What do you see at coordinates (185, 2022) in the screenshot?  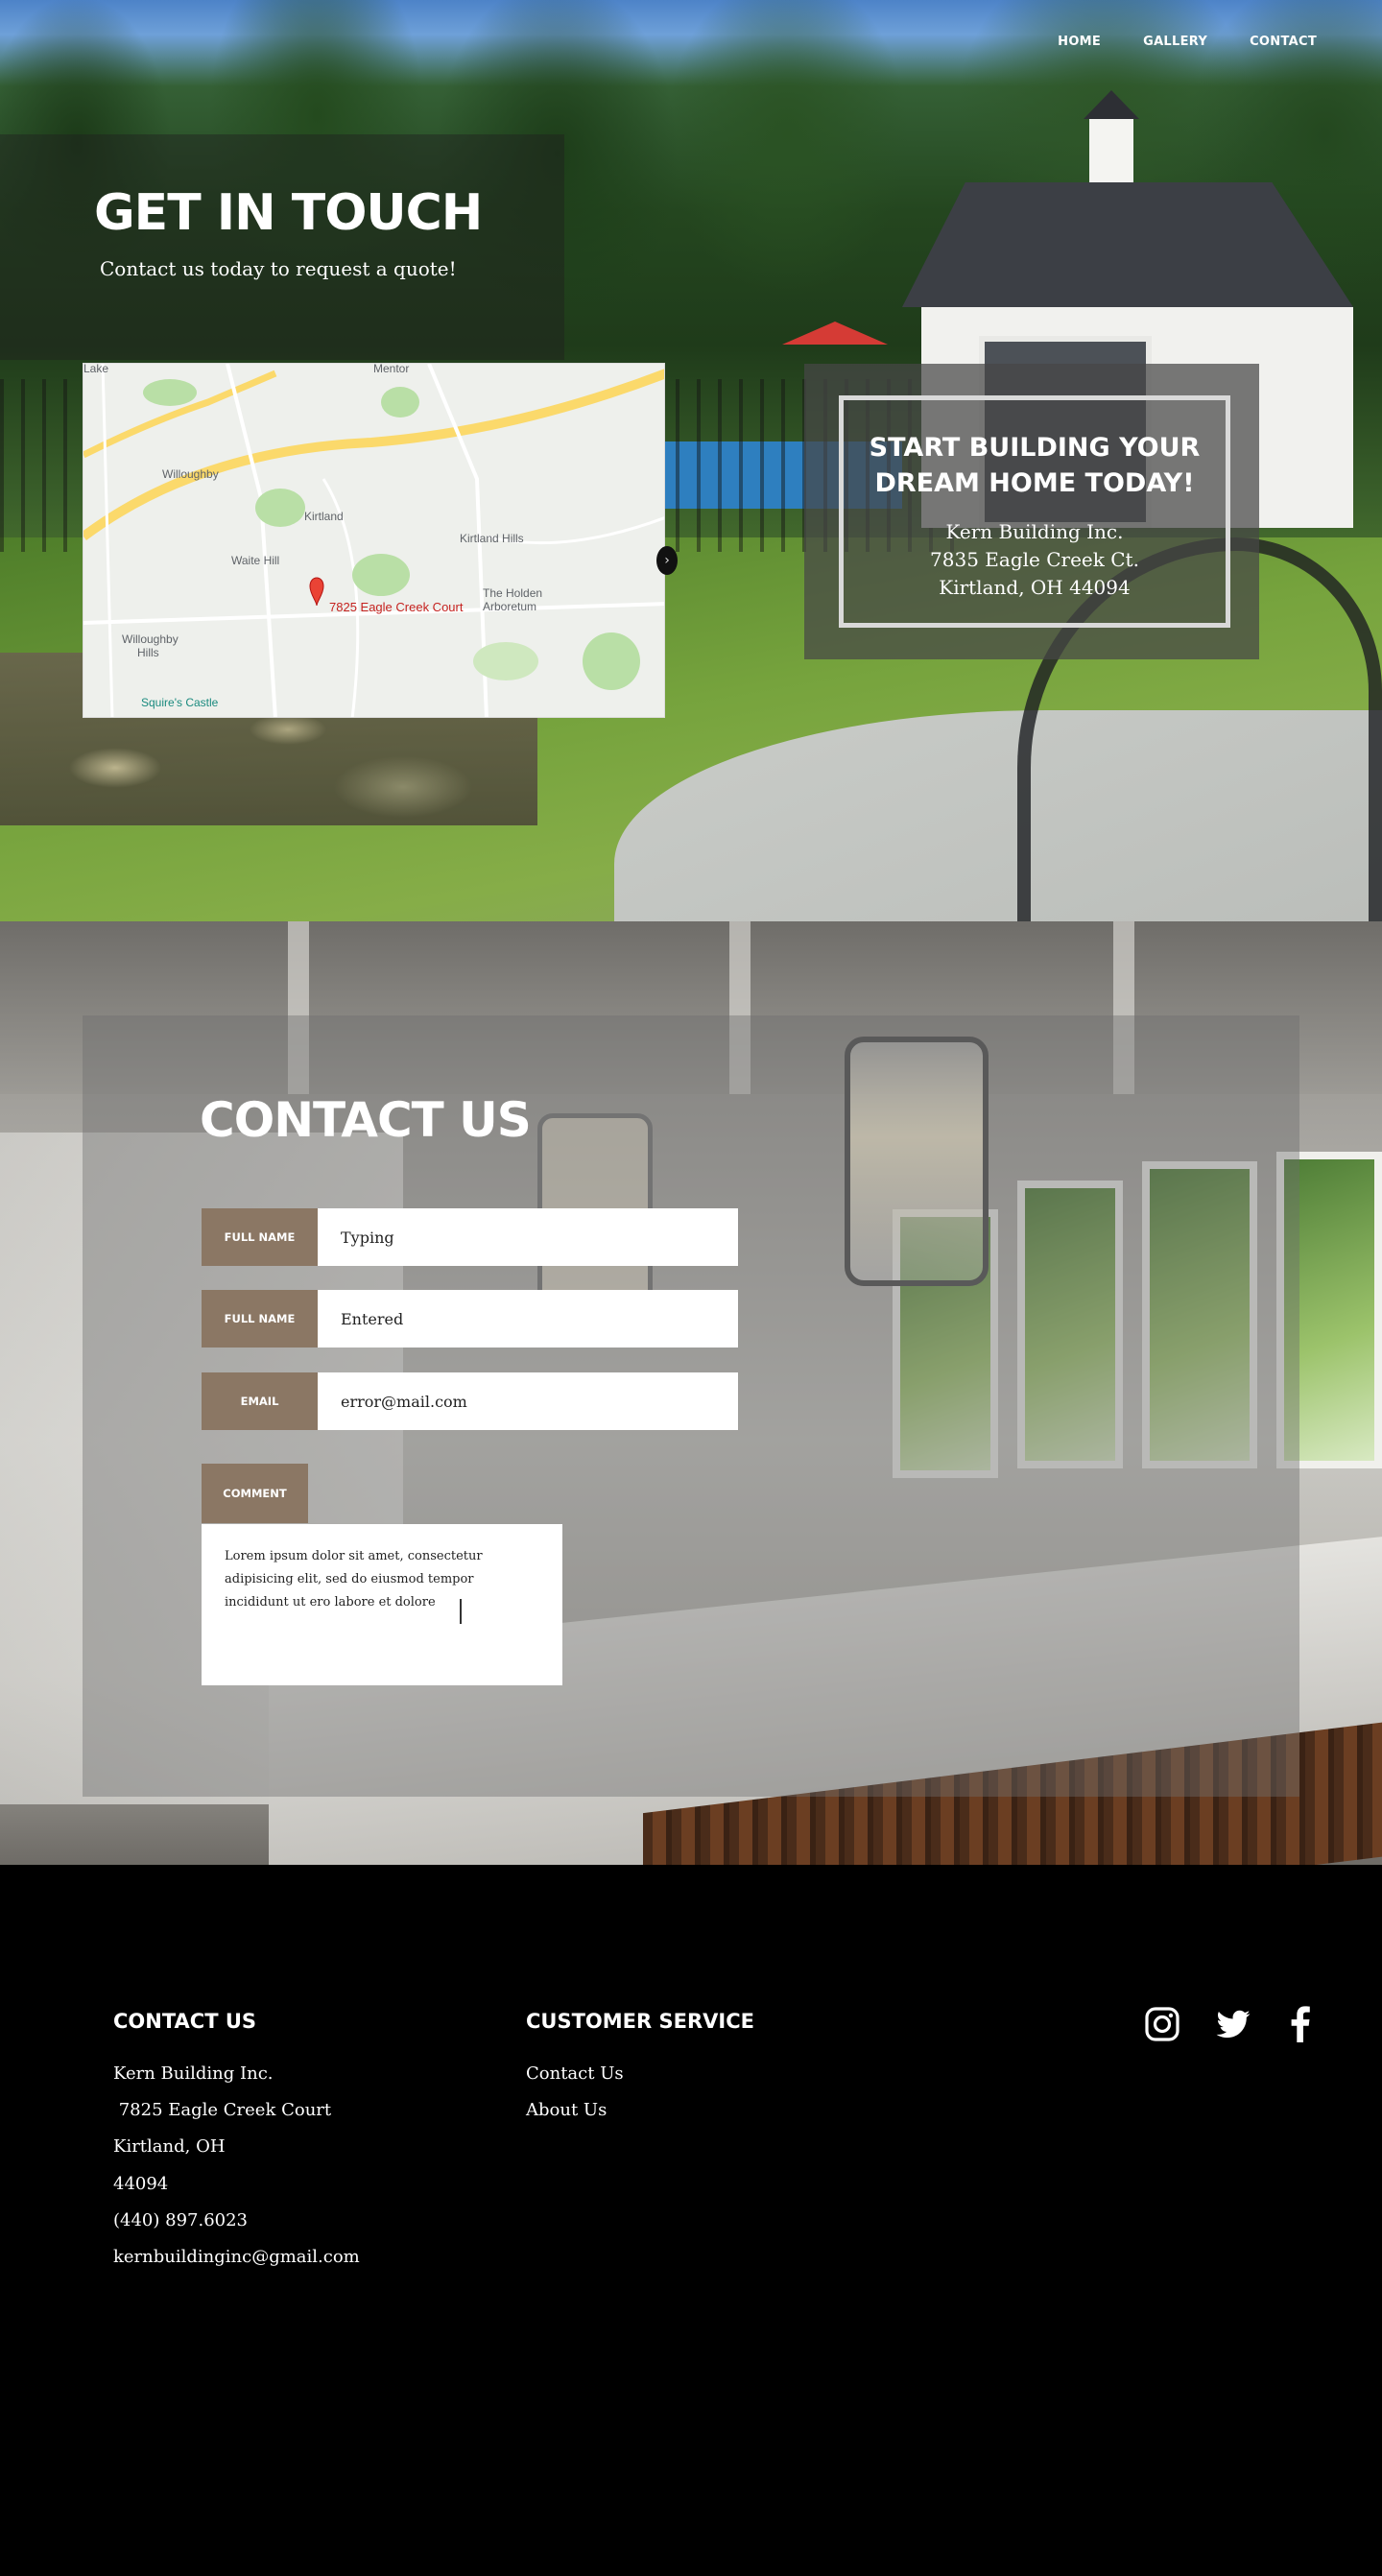 I see `footer-contact-heading: CONTACT US` at bounding box center [185, 2022].